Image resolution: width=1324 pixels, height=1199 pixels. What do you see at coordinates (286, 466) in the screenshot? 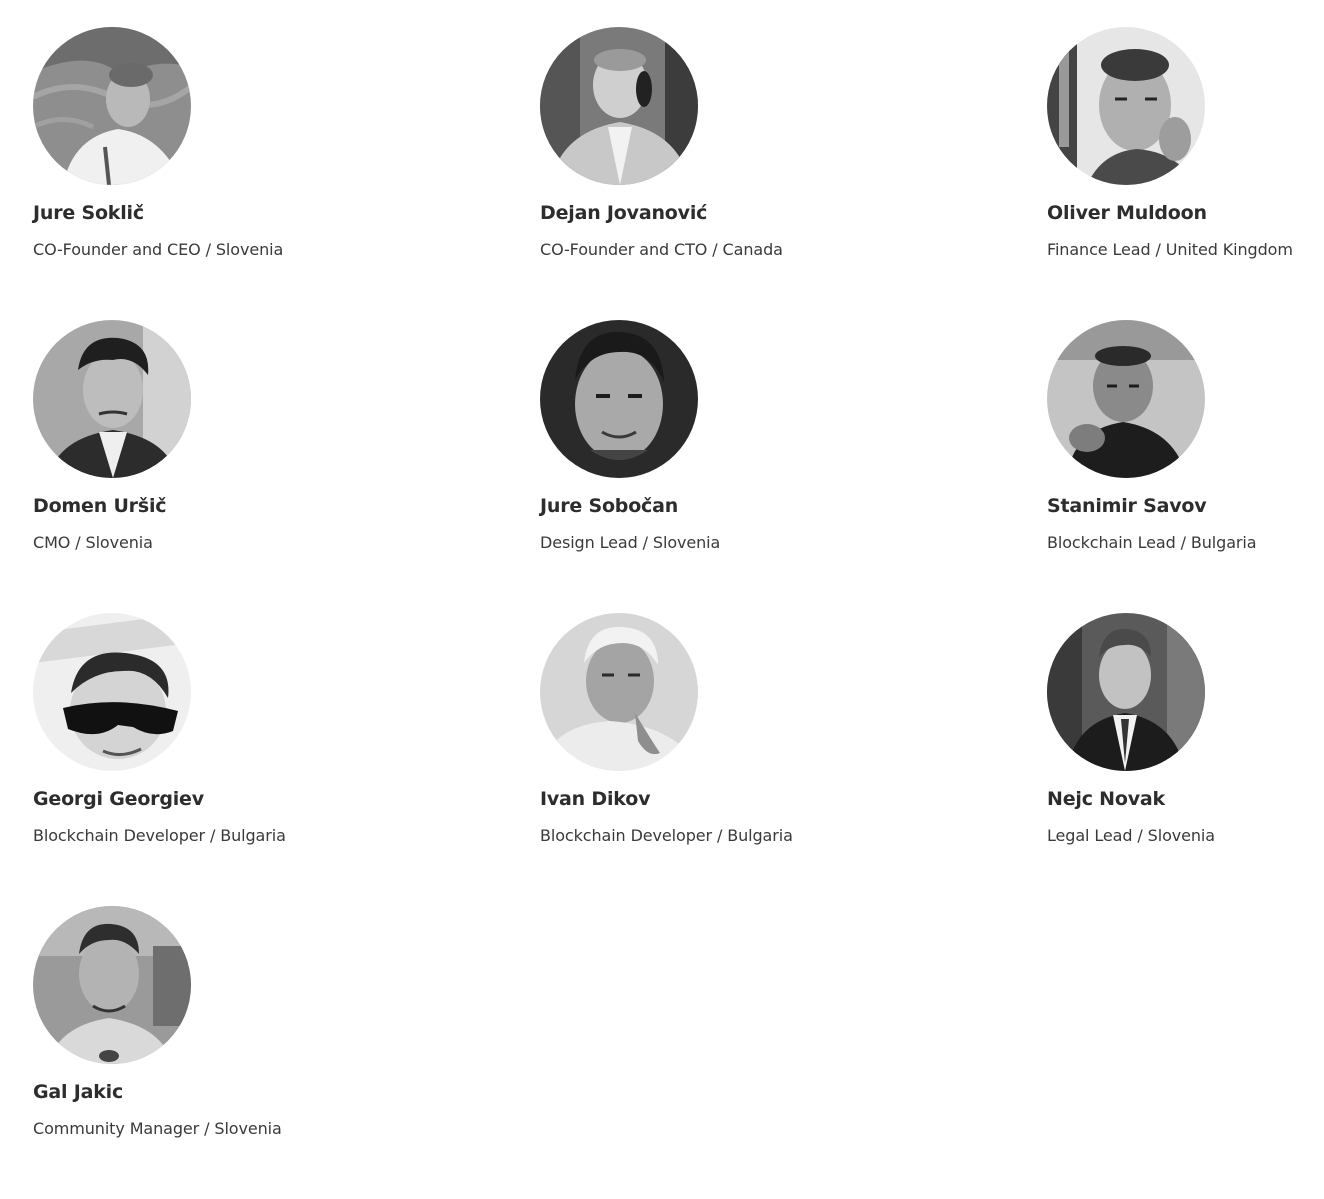
I see `team-member-card: Domen Uršič CMO / Slovenia` at bounding box center [286, 466].